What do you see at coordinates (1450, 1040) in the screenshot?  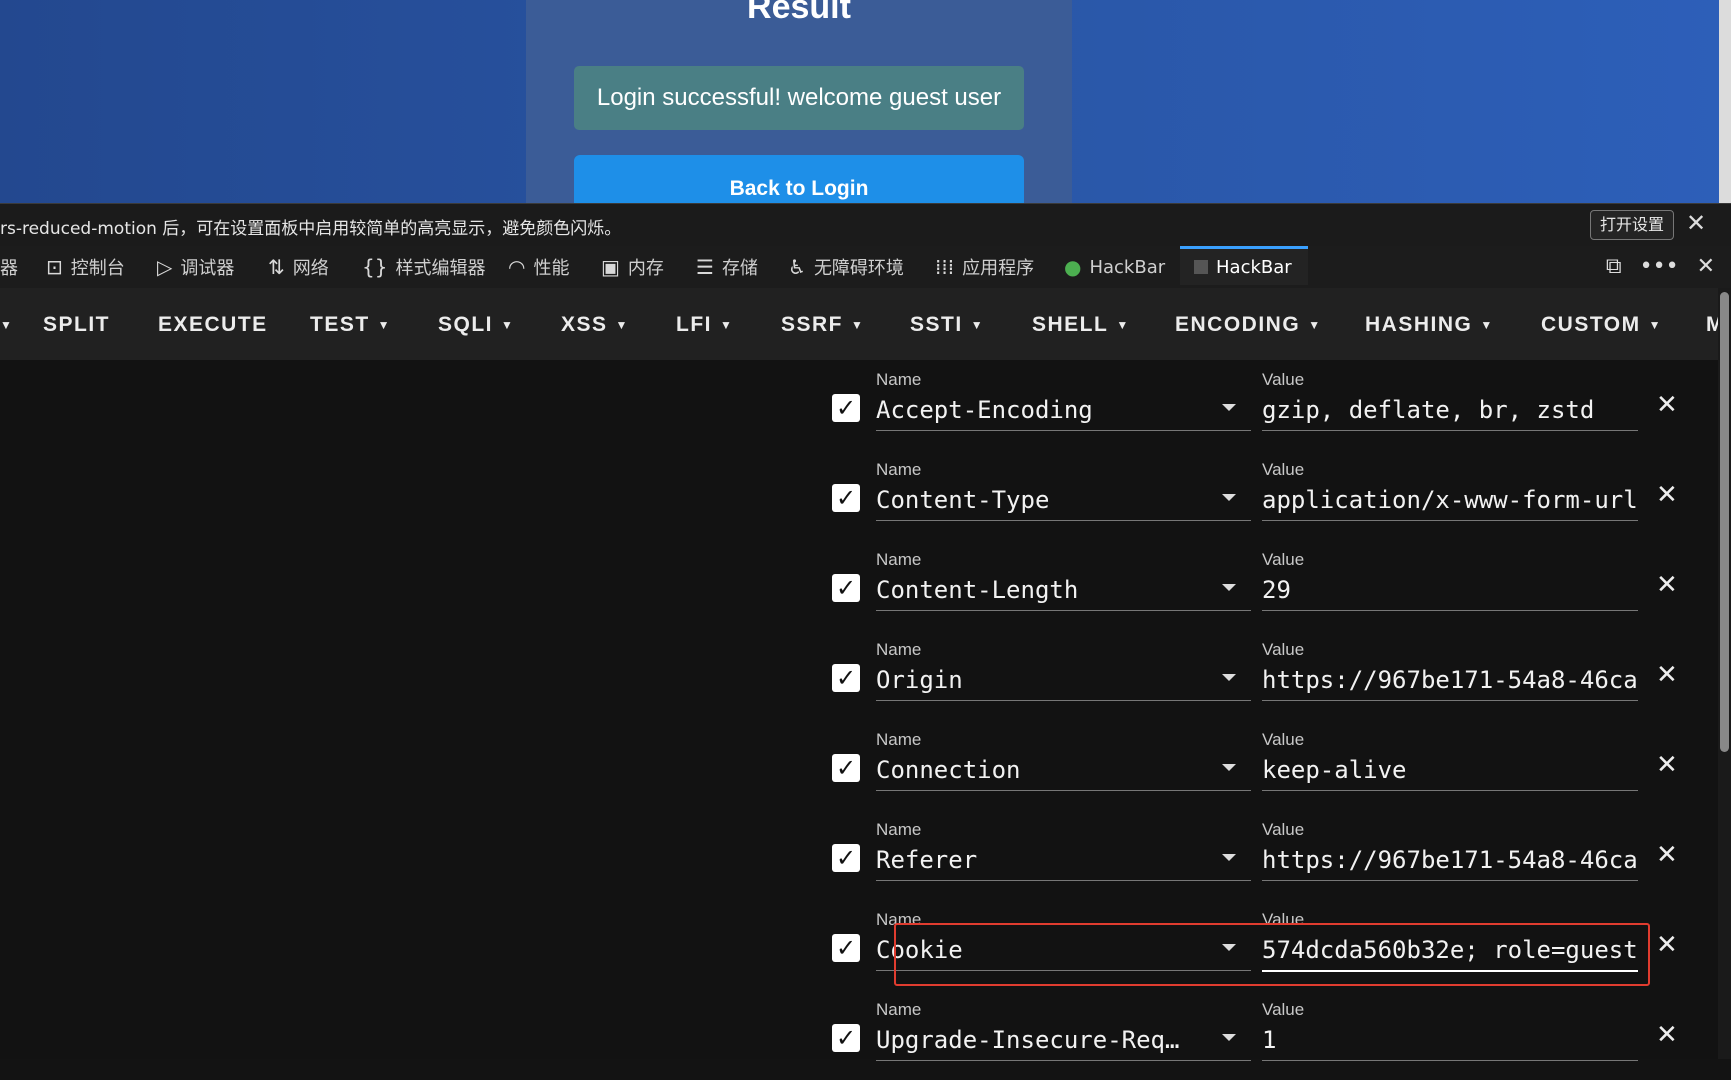 I see `header-value-field: 1` at bounding box center [1450, 1040].